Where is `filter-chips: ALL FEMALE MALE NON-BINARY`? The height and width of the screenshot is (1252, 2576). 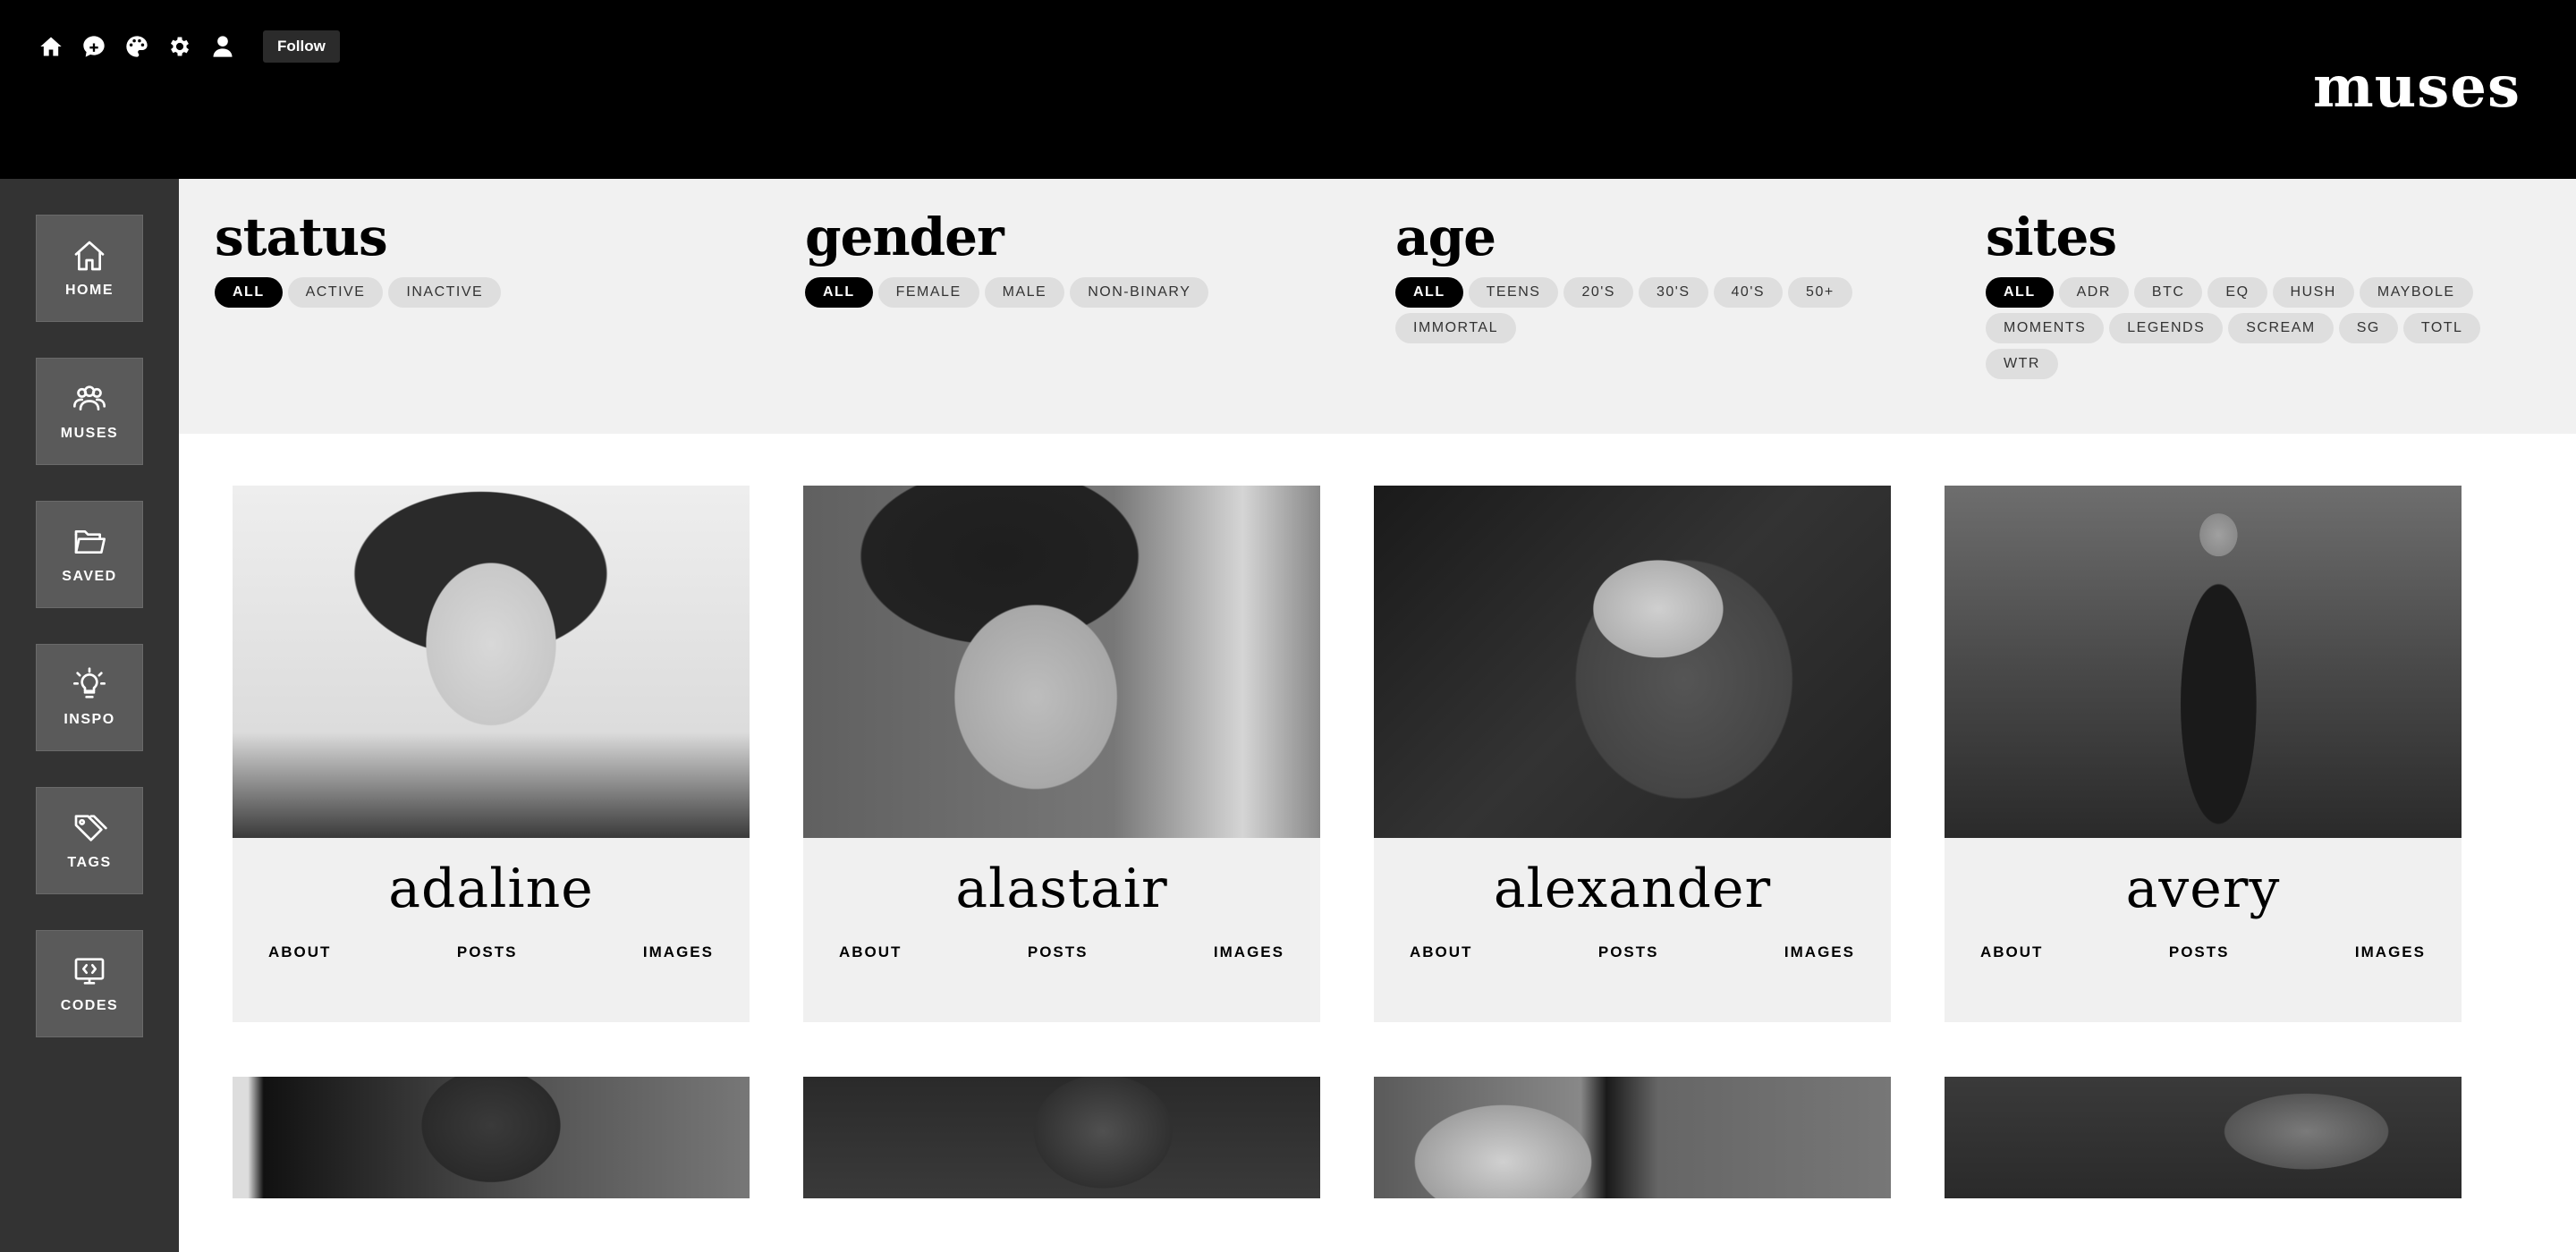
filter-chips: ALL FEMALE MALE NON-BINARY is located at coordinates (1082, 292).